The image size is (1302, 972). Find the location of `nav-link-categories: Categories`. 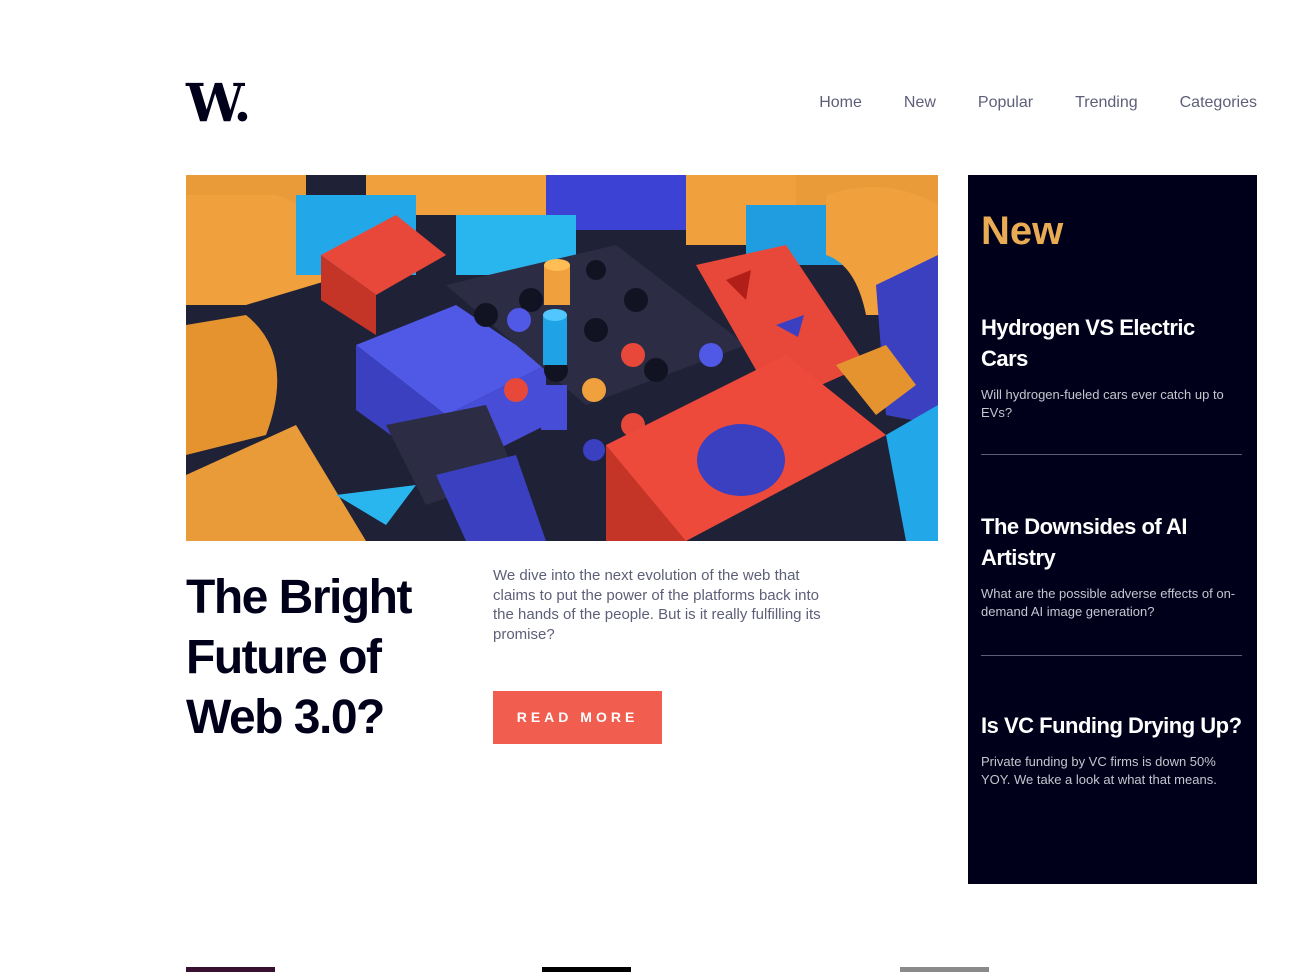

nav-link-categories: Categories is located at coordinates (1218, 103).